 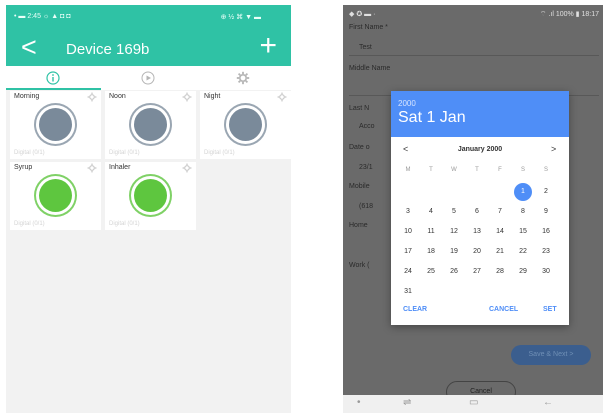 I want to click on calendar-day: 11, so click(x=431, y=232).